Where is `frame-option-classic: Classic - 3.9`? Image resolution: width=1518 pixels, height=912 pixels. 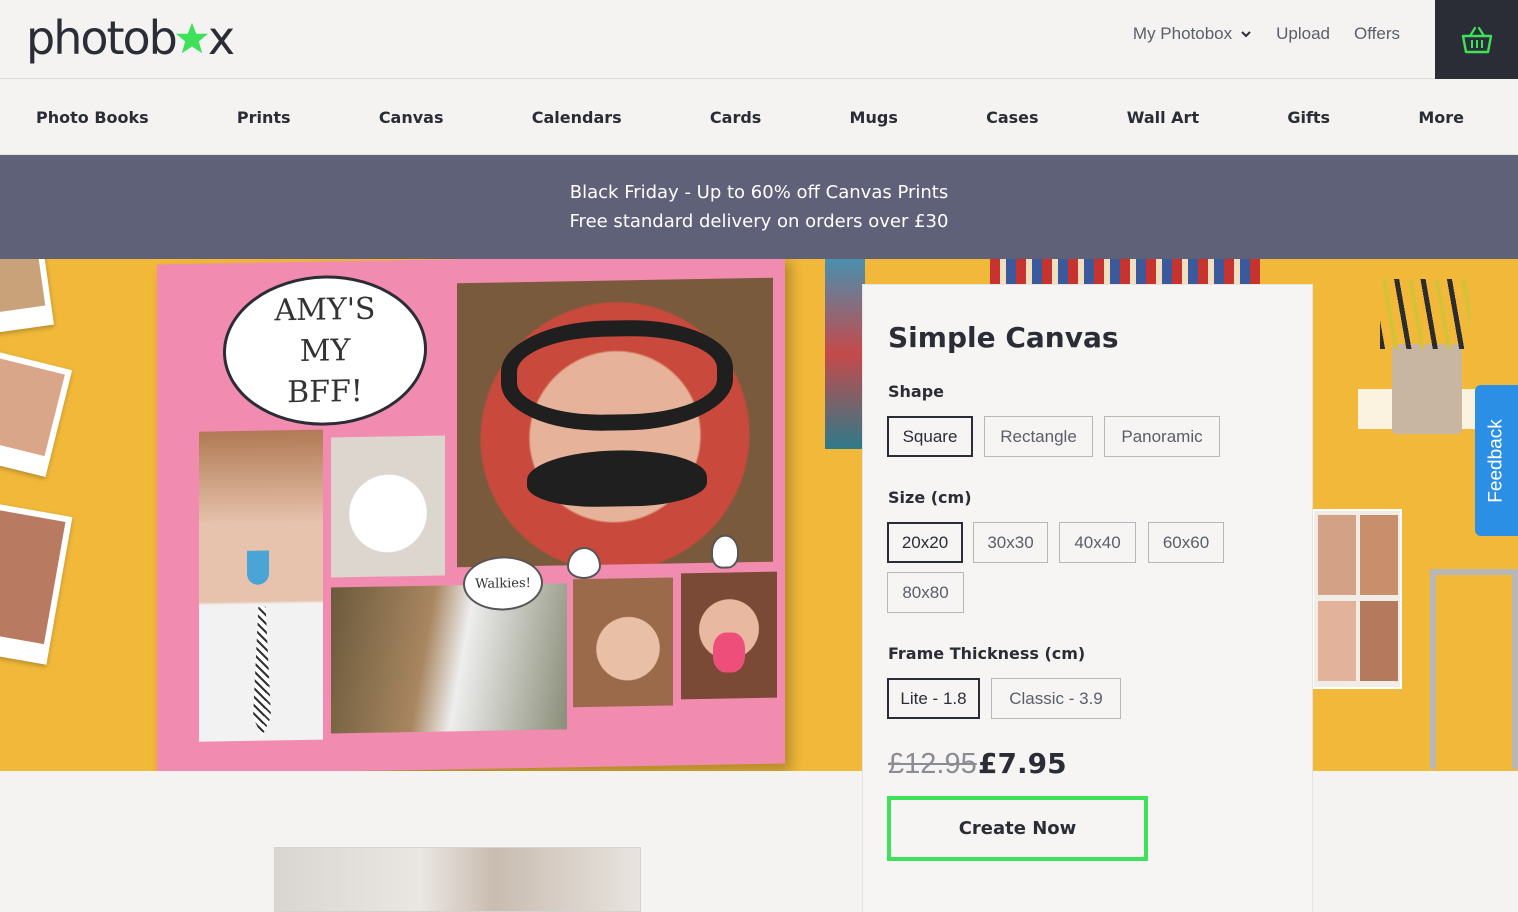
frame-option-classic: Classic - 3.9 is located at coordinates (1056, 698).